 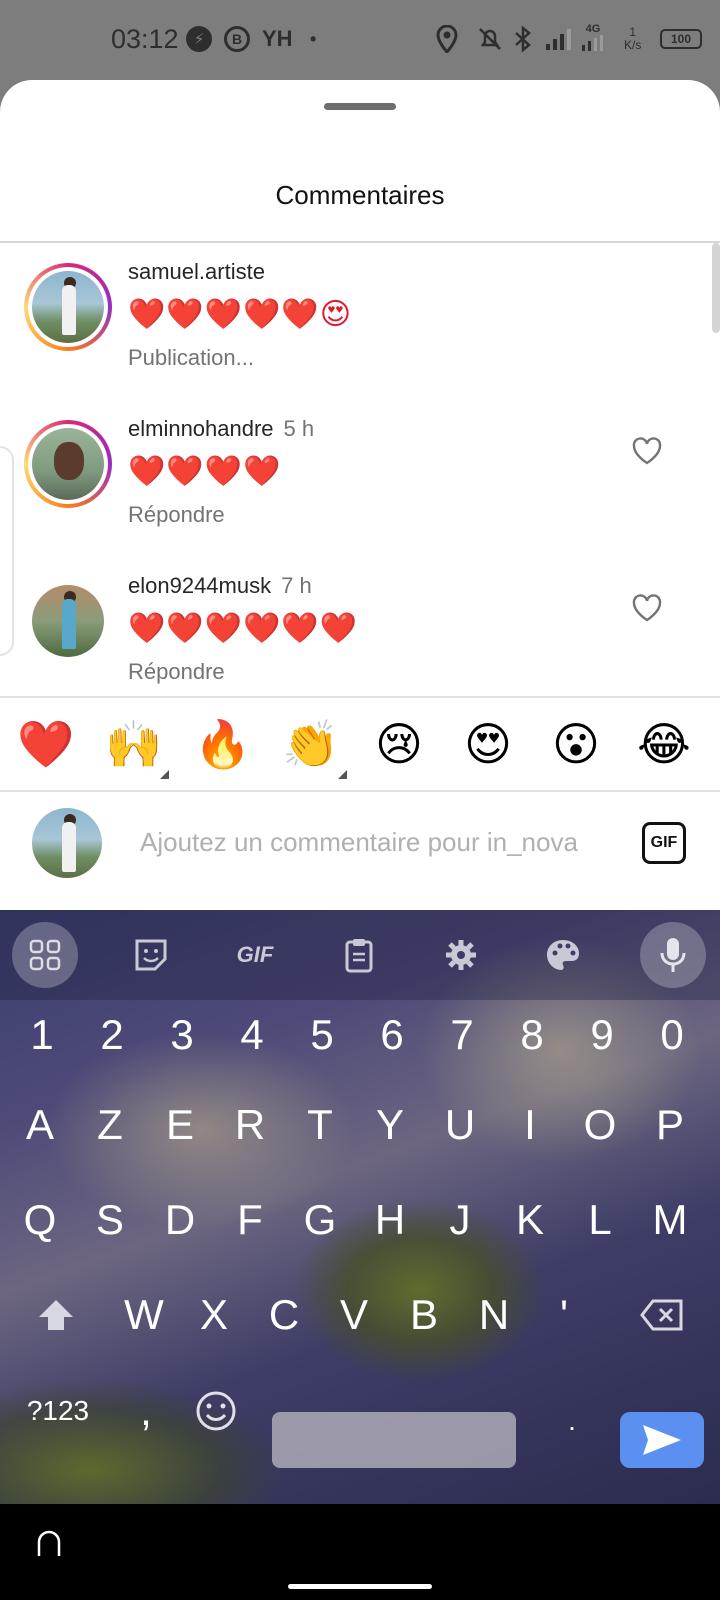 What do you see at coordinates (530, 1125) in the screenshot?
I see `key-i: I` at bounding box center [530, 1125].